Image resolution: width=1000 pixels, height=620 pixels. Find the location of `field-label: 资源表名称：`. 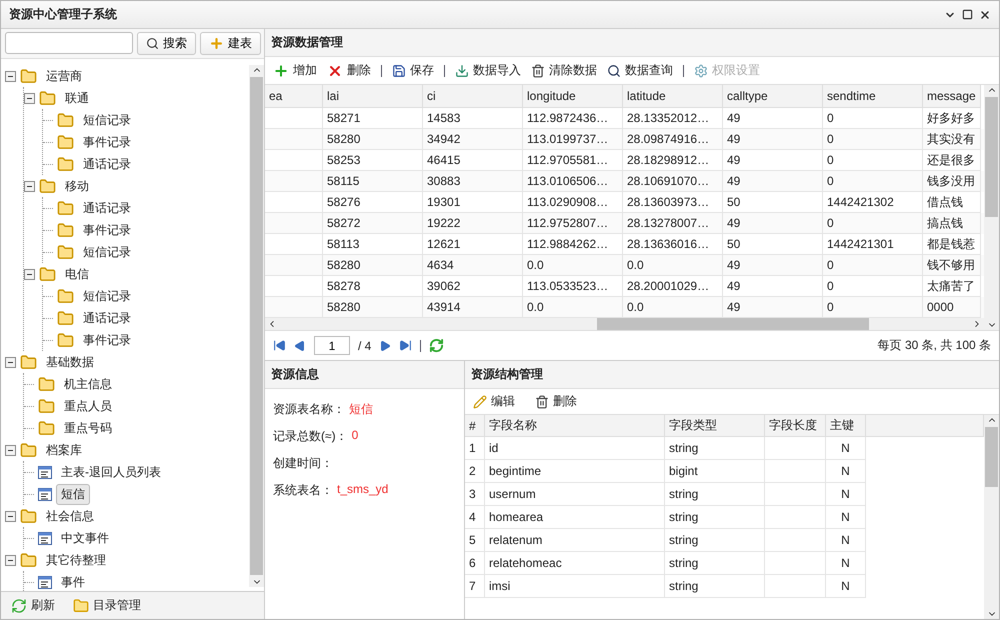

field-label: 资源表名称： is located at coordinates (309, 409).